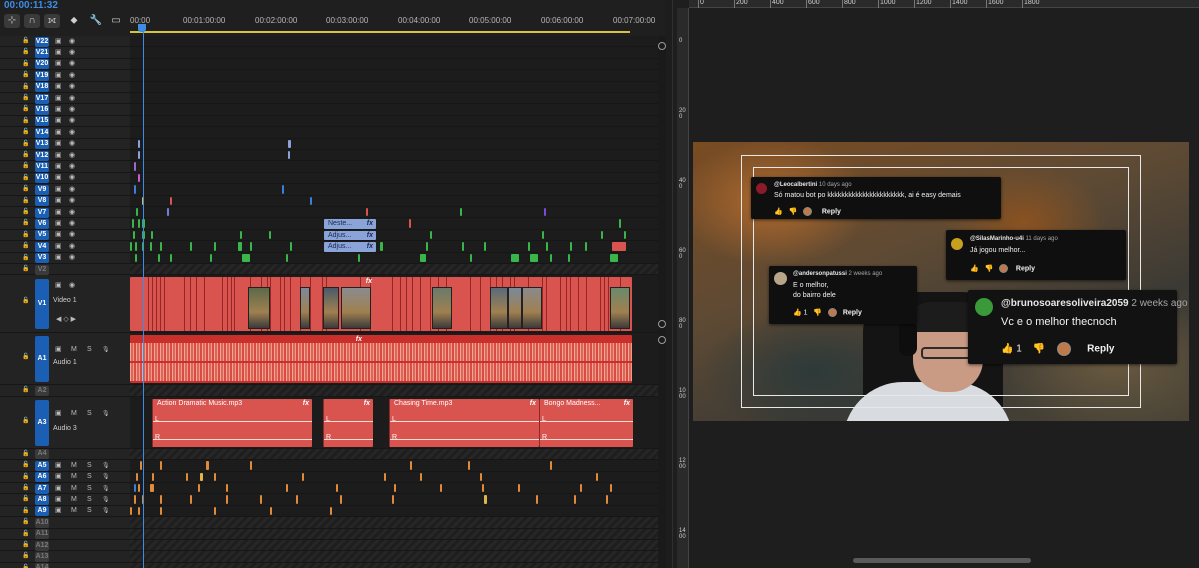 The image size is (1199, 568). What do you see at coordinates (31, 5) in the screenshot?
I see `playhead-timecode: 00:00:11:32` at bounding box center [31, 5].